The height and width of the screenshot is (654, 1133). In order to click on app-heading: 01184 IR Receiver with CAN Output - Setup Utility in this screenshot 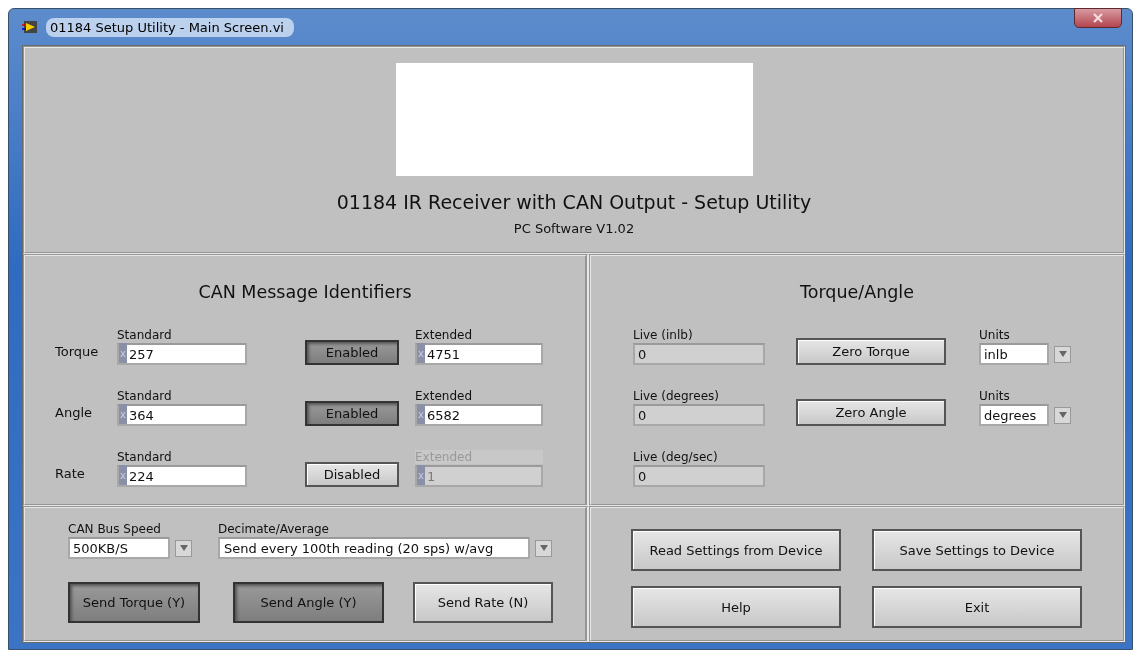, I will do `click(574, 202)`.